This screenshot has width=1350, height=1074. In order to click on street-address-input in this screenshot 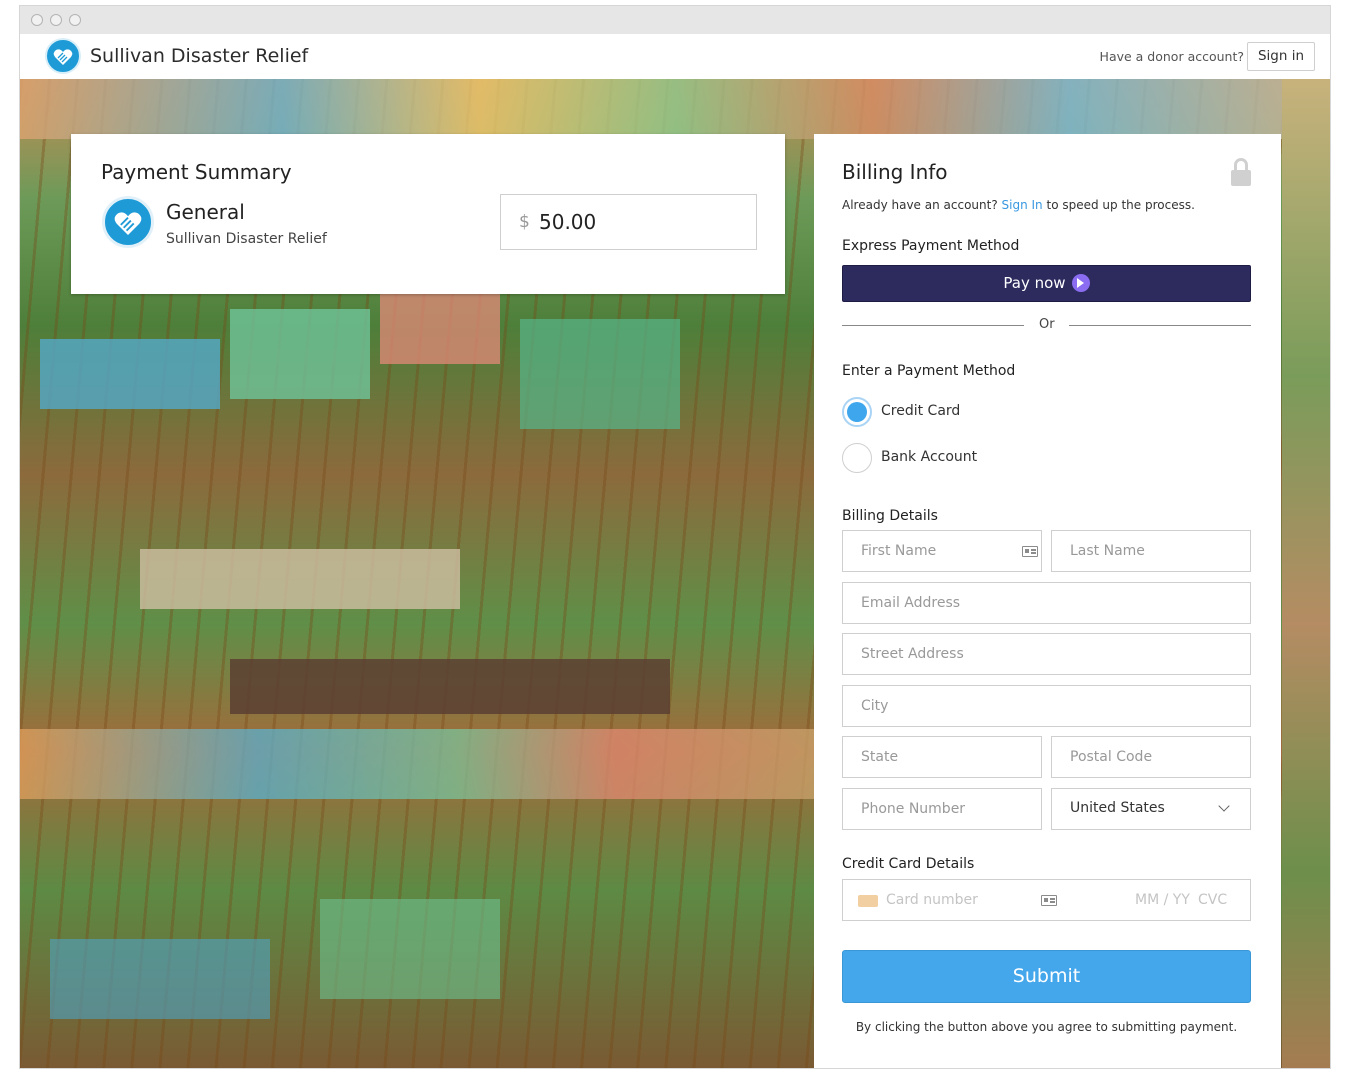, I will do `click(1046, 654)`.